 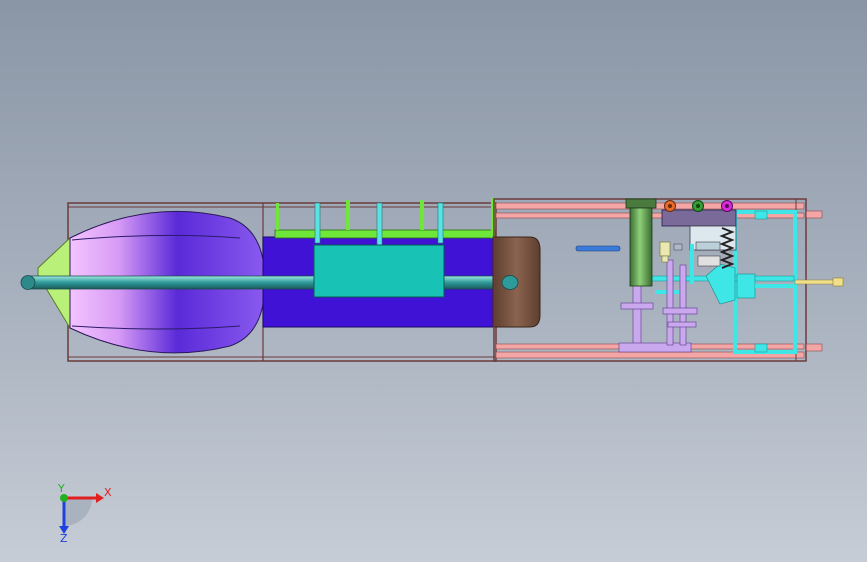 What do you see at coordinates (379, 271) in the screenshot?
I see `teal-housing` at bounding box center [379, 271].